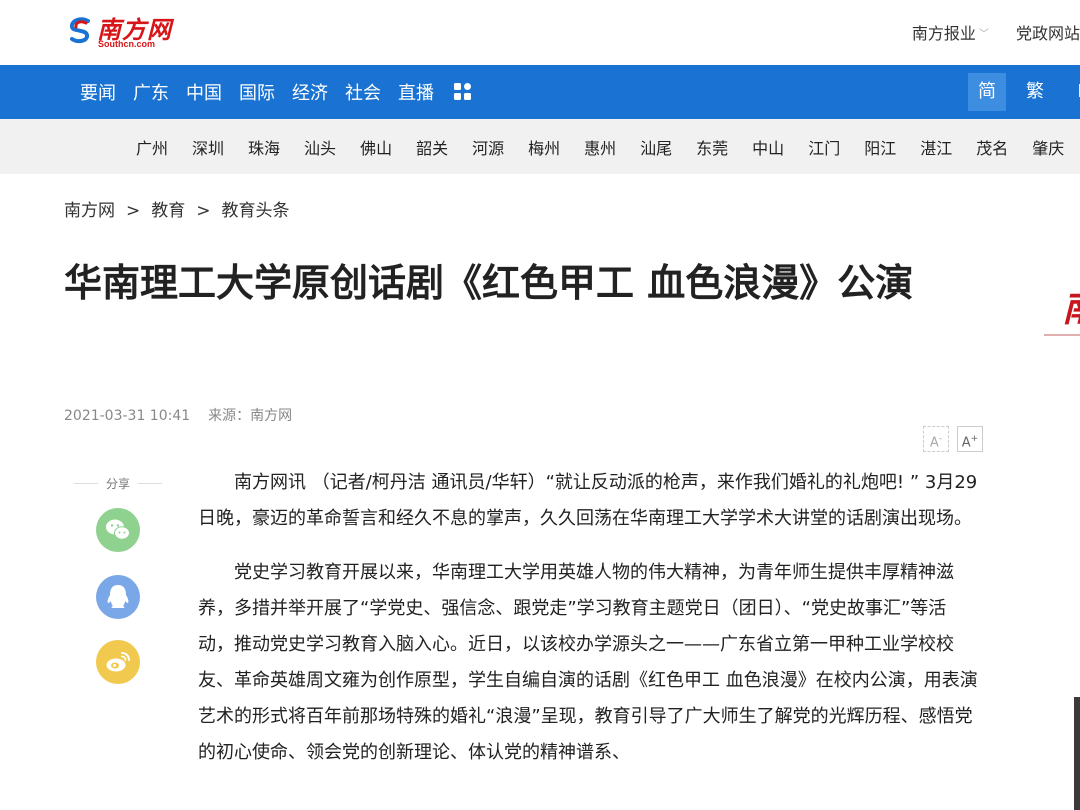 This screenshot has width=1080, height=810. Describe the element at coordinates (1071, 306) in the screenshot. I see `right-ad-glyph: 南` at that location.